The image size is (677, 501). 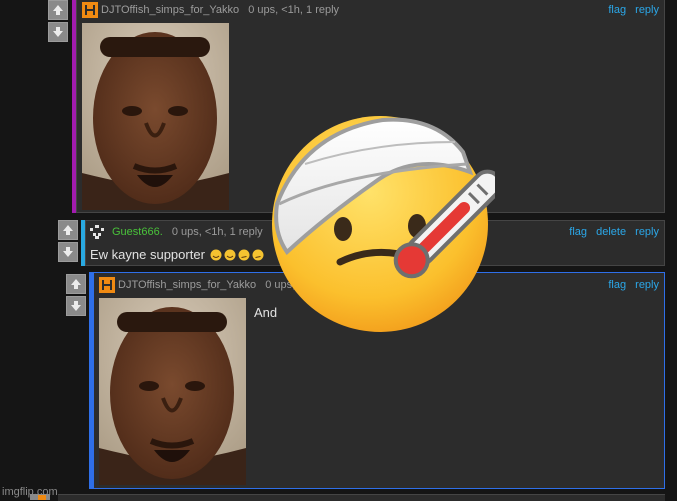 I want to click on comment-actions: flag delete reply, so click(x=611, y=232).